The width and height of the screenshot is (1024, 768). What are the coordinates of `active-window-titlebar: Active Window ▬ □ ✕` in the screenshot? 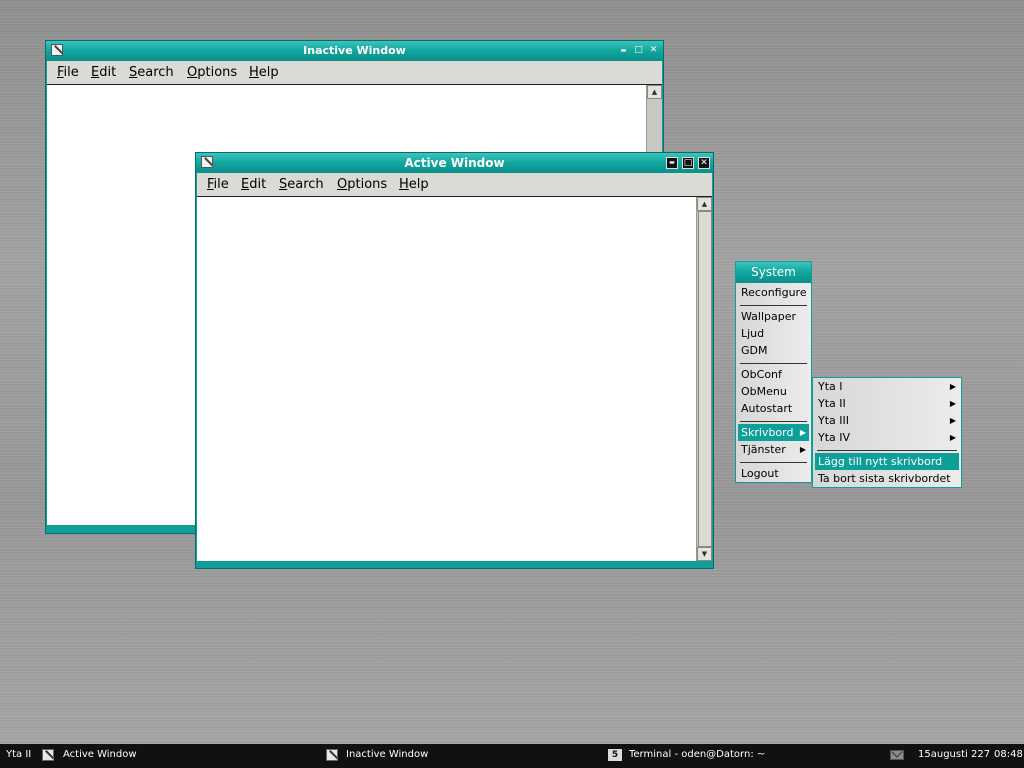 It's located at (454, 163).